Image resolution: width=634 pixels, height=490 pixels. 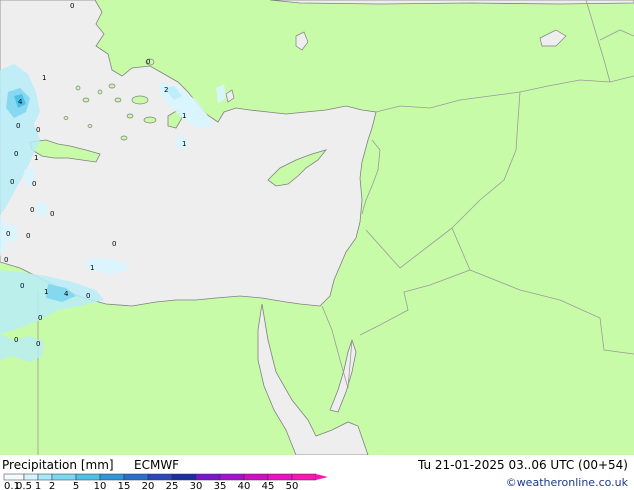 I want to click on legend-tick-label: 45, so click(x=268, y=485).